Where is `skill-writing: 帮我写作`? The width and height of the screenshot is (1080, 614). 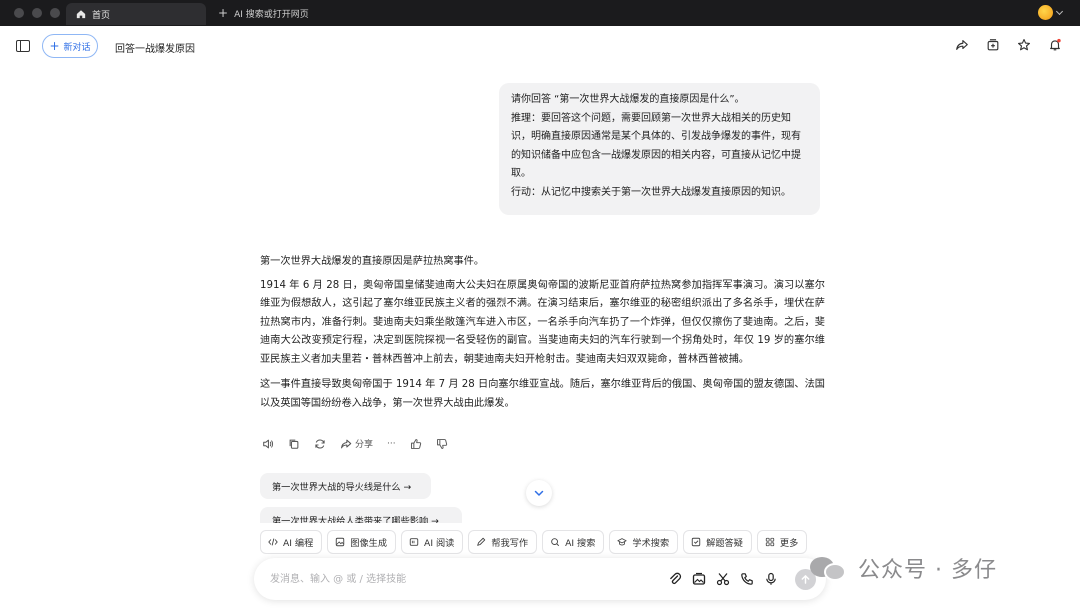 skill-writing: 帮我写作 is located at coordinates (503, 542).